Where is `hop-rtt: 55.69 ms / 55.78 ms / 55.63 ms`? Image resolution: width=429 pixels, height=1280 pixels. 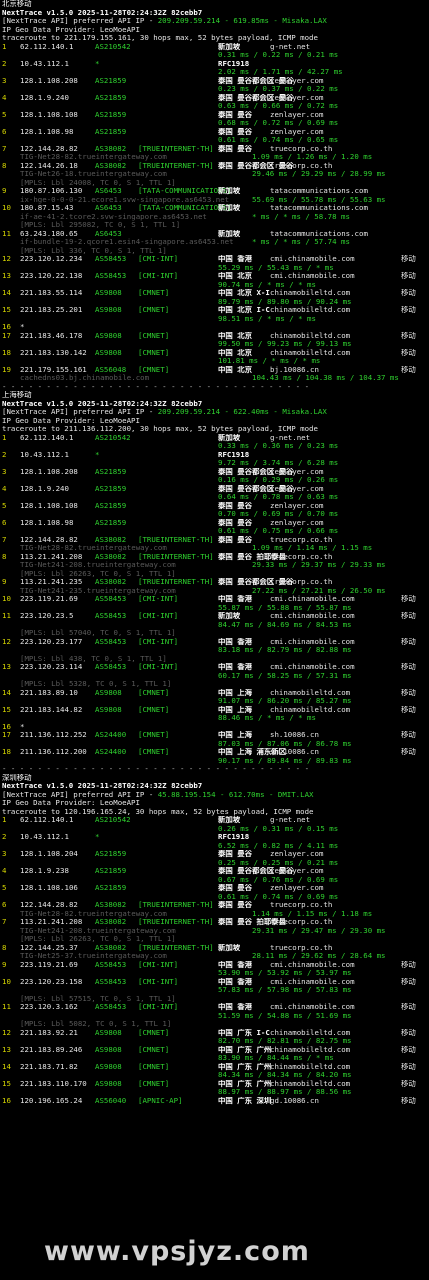 hop-rtt: 55.69 ms / 55.78 ms / 55.63 ms is located at coordinates (319, 199).